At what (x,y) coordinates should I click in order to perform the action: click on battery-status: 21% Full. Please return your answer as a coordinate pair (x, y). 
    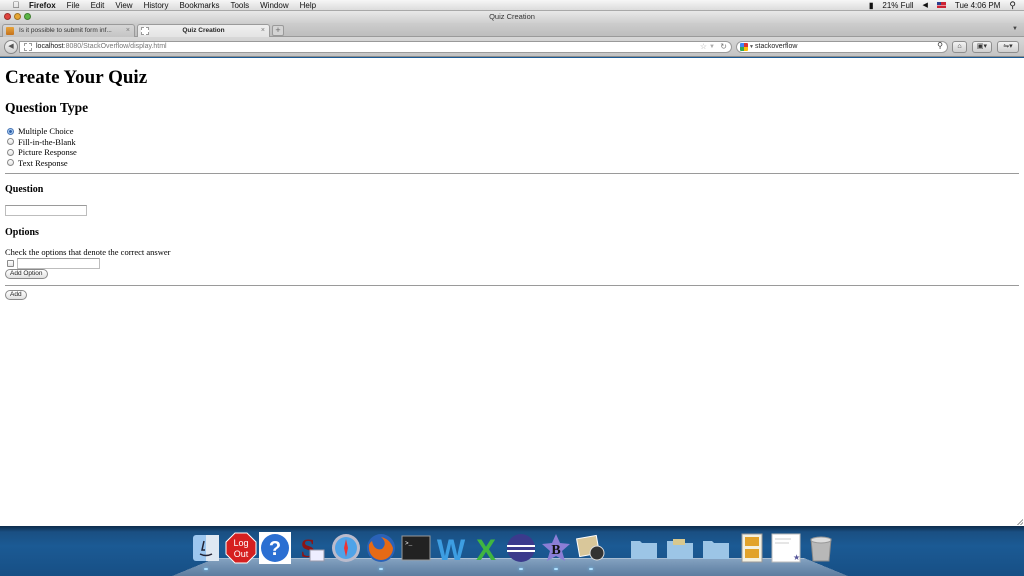
    Looking at the image, I should click on (897, 5).